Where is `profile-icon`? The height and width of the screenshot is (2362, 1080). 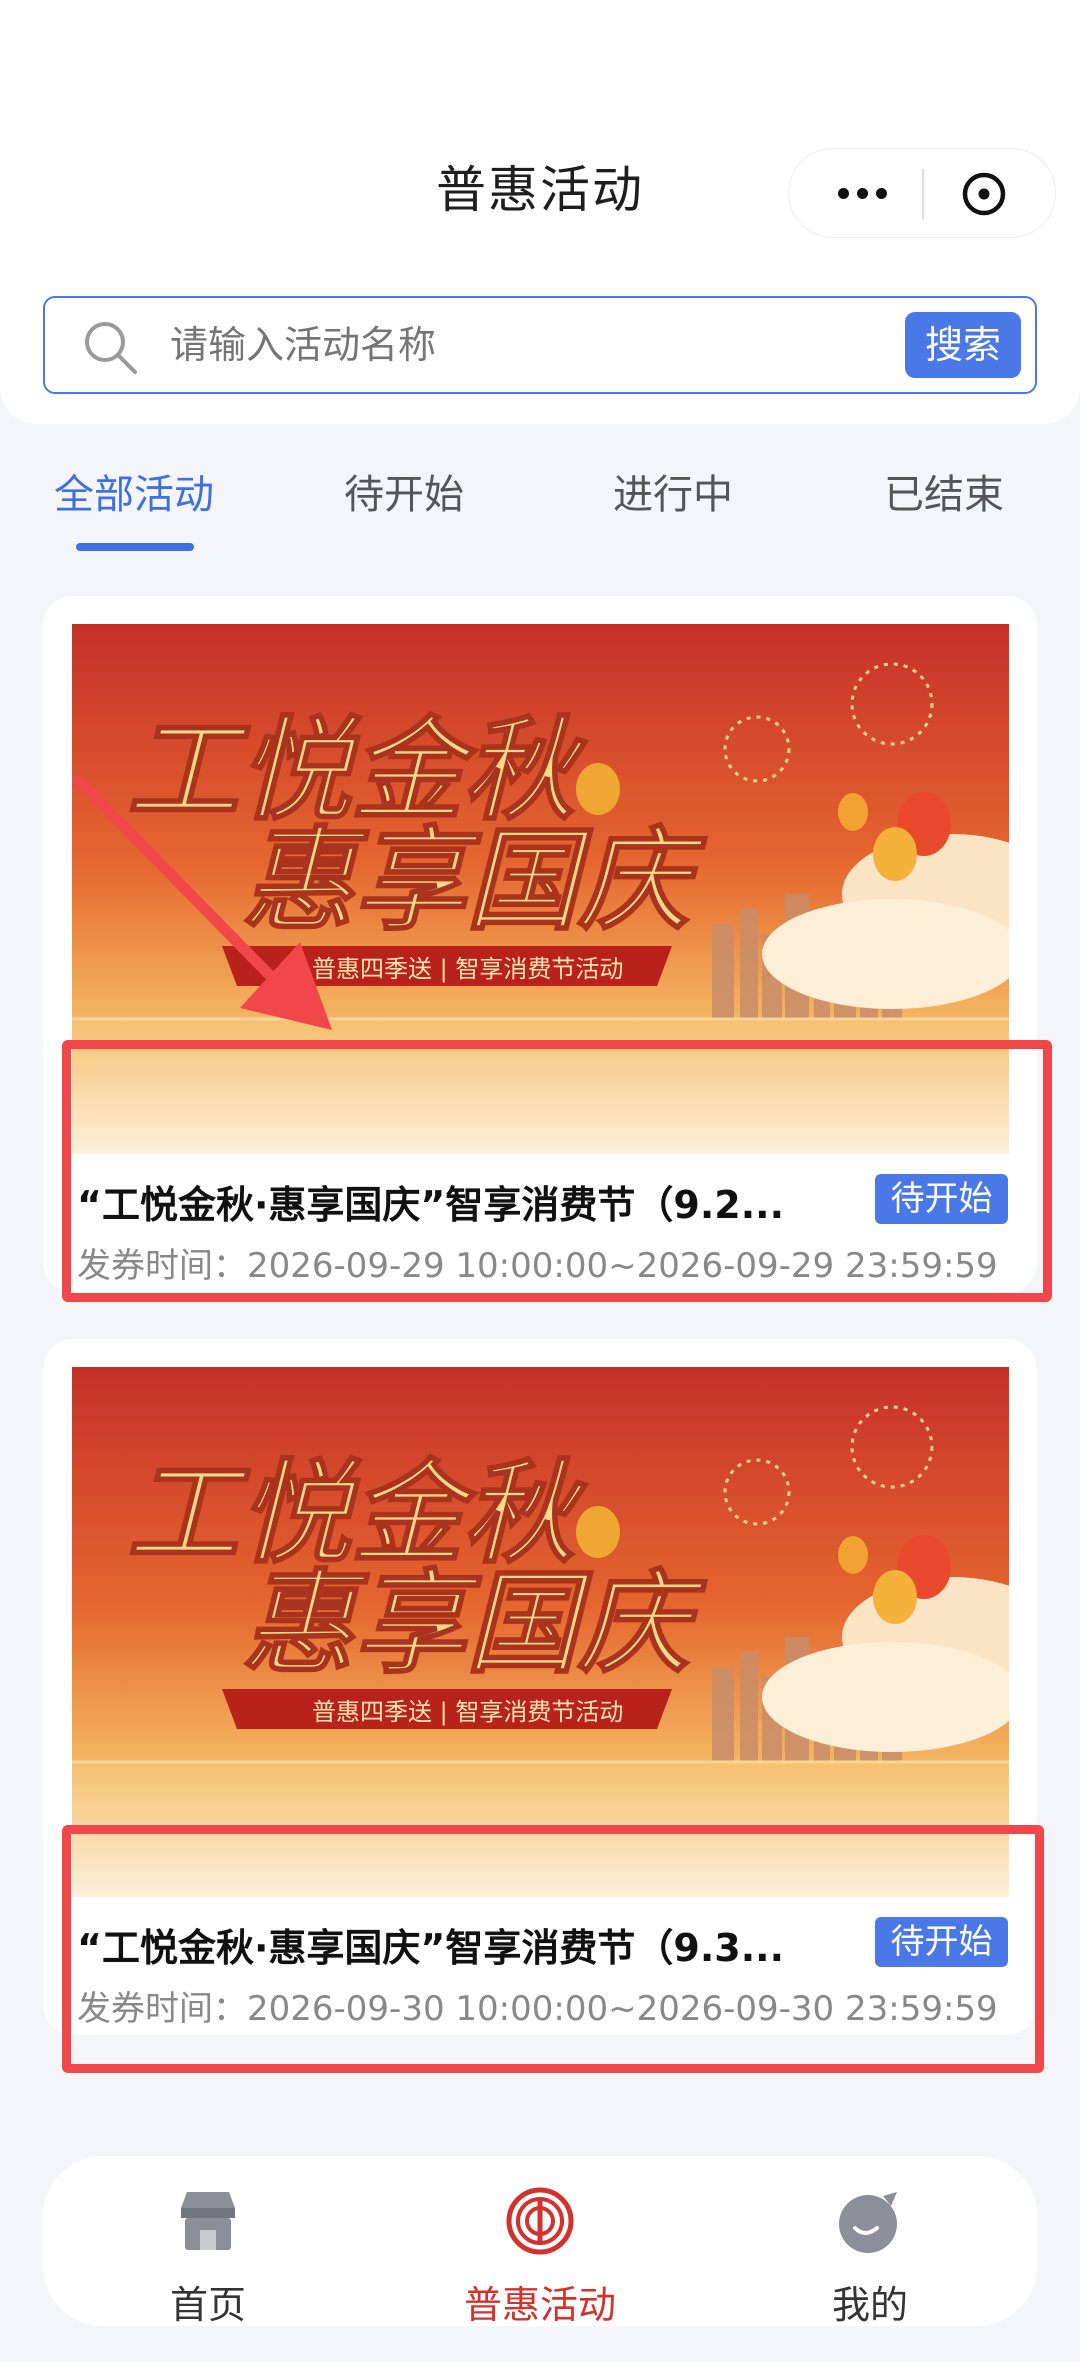 profile-icon is located at coordinates (870, 2221).